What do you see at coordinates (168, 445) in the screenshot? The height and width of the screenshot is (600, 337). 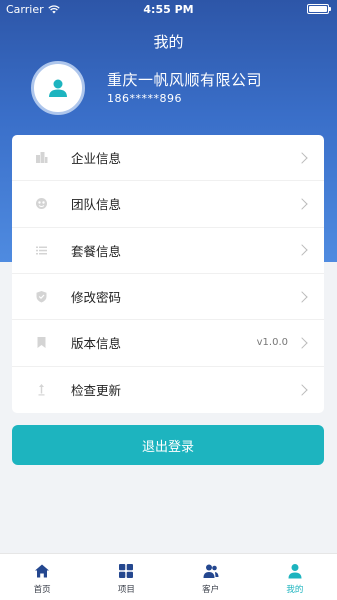 I see `logout-button: 退出登录` at bounding box center [168, 445].